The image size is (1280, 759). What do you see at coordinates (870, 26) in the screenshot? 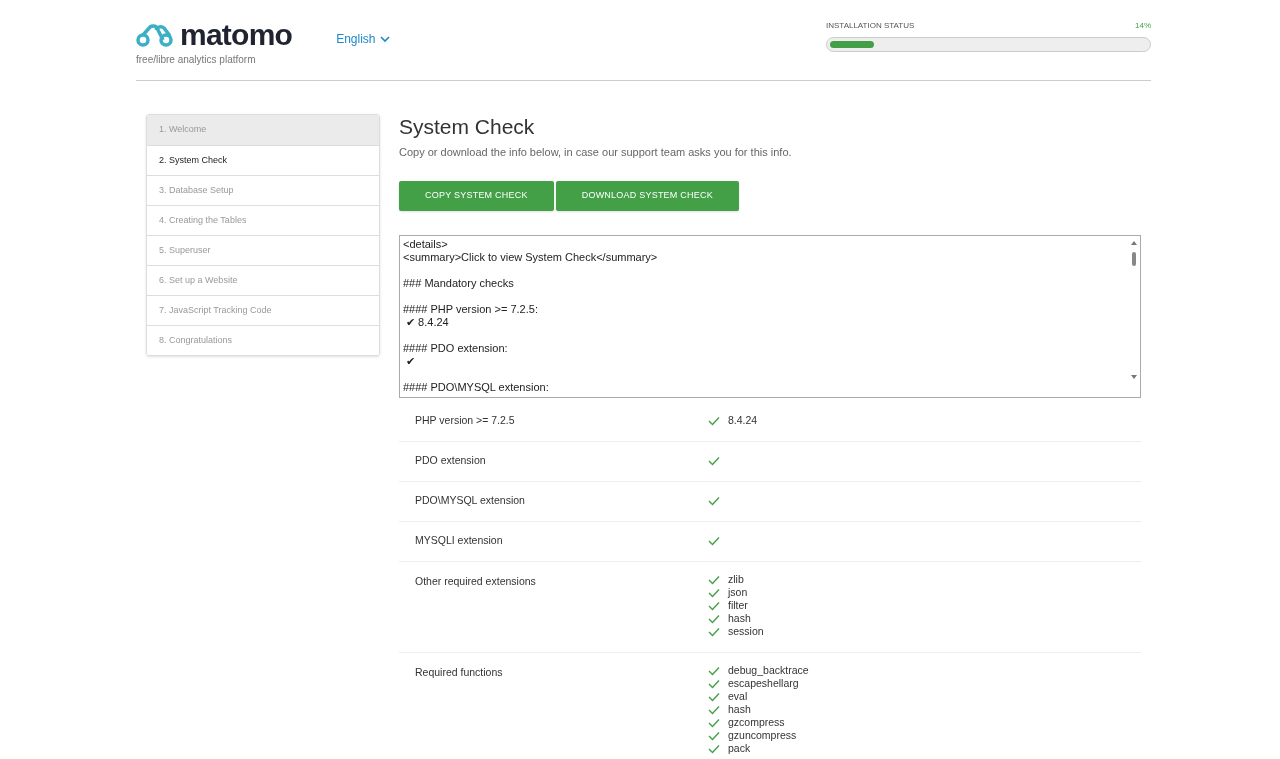
I see `status-label: INSTALLATION STATUS` at bounding box center [870, 26].